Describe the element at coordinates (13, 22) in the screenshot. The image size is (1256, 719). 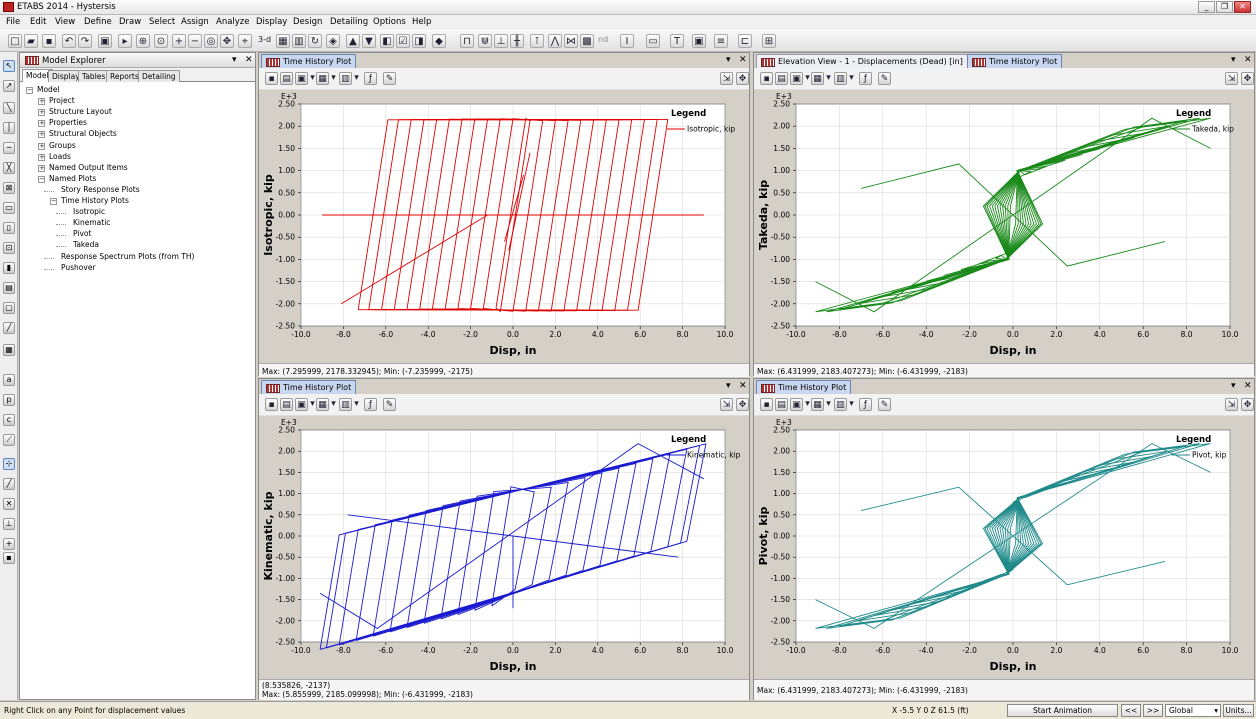
I see `menu-file: File` at that location.